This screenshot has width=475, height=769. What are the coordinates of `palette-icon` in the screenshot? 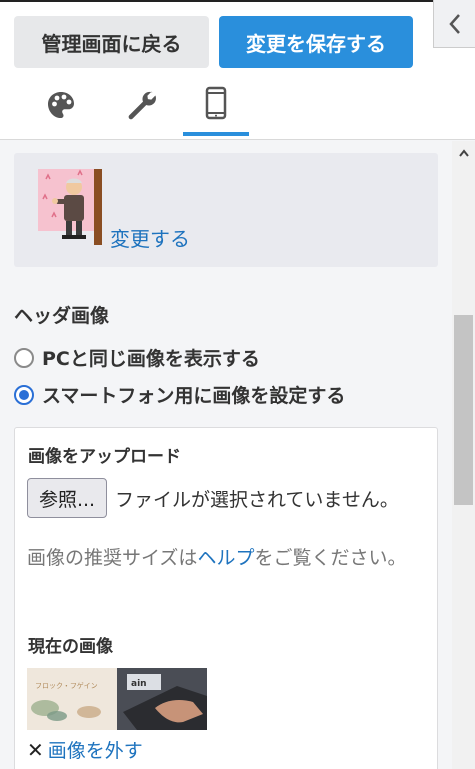 It's located at (61, 105).